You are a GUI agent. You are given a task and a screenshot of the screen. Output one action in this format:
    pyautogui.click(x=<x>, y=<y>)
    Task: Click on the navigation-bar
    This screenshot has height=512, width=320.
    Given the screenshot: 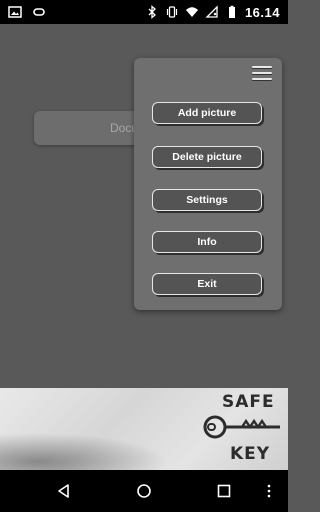 What is the action you would take?
    pyautogui.click(x=144, y=491)
    